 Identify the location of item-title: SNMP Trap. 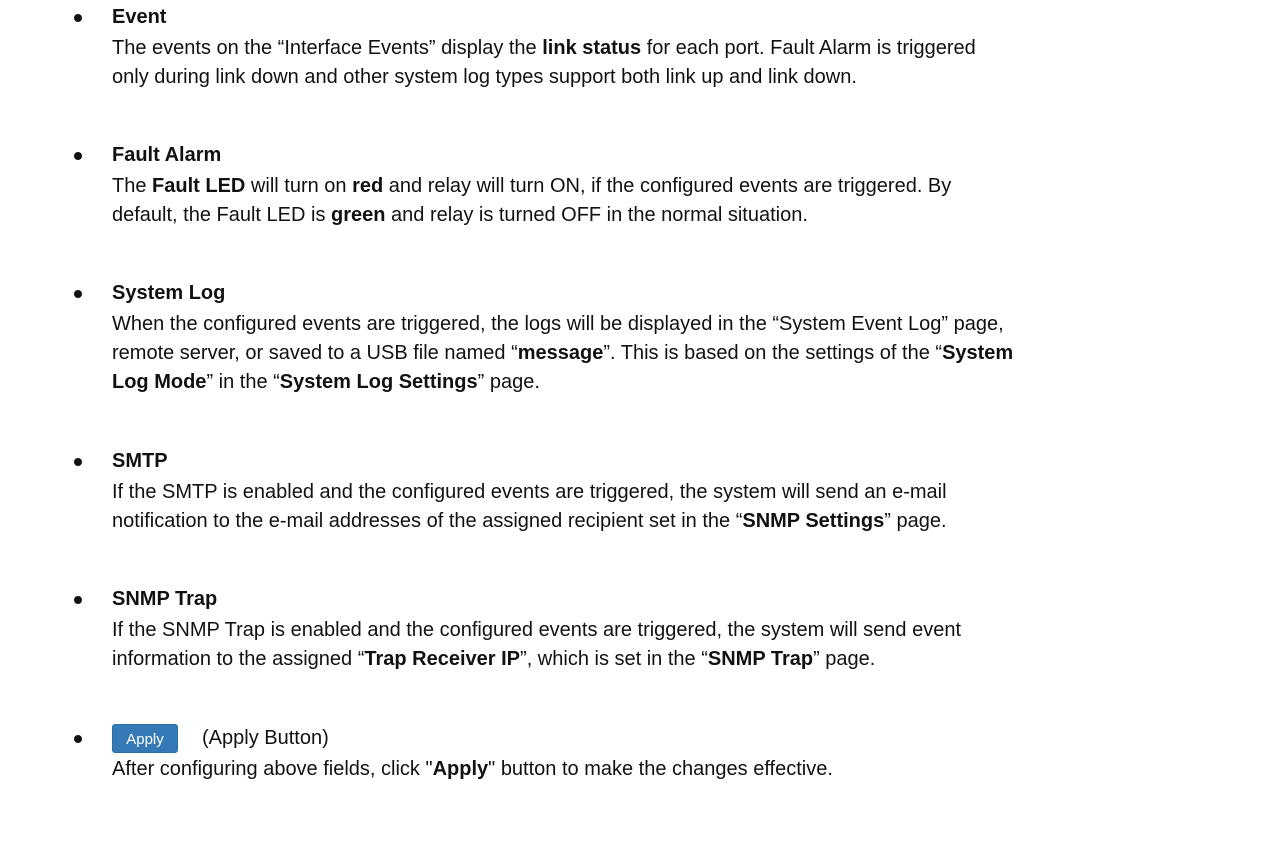
(165, 599).